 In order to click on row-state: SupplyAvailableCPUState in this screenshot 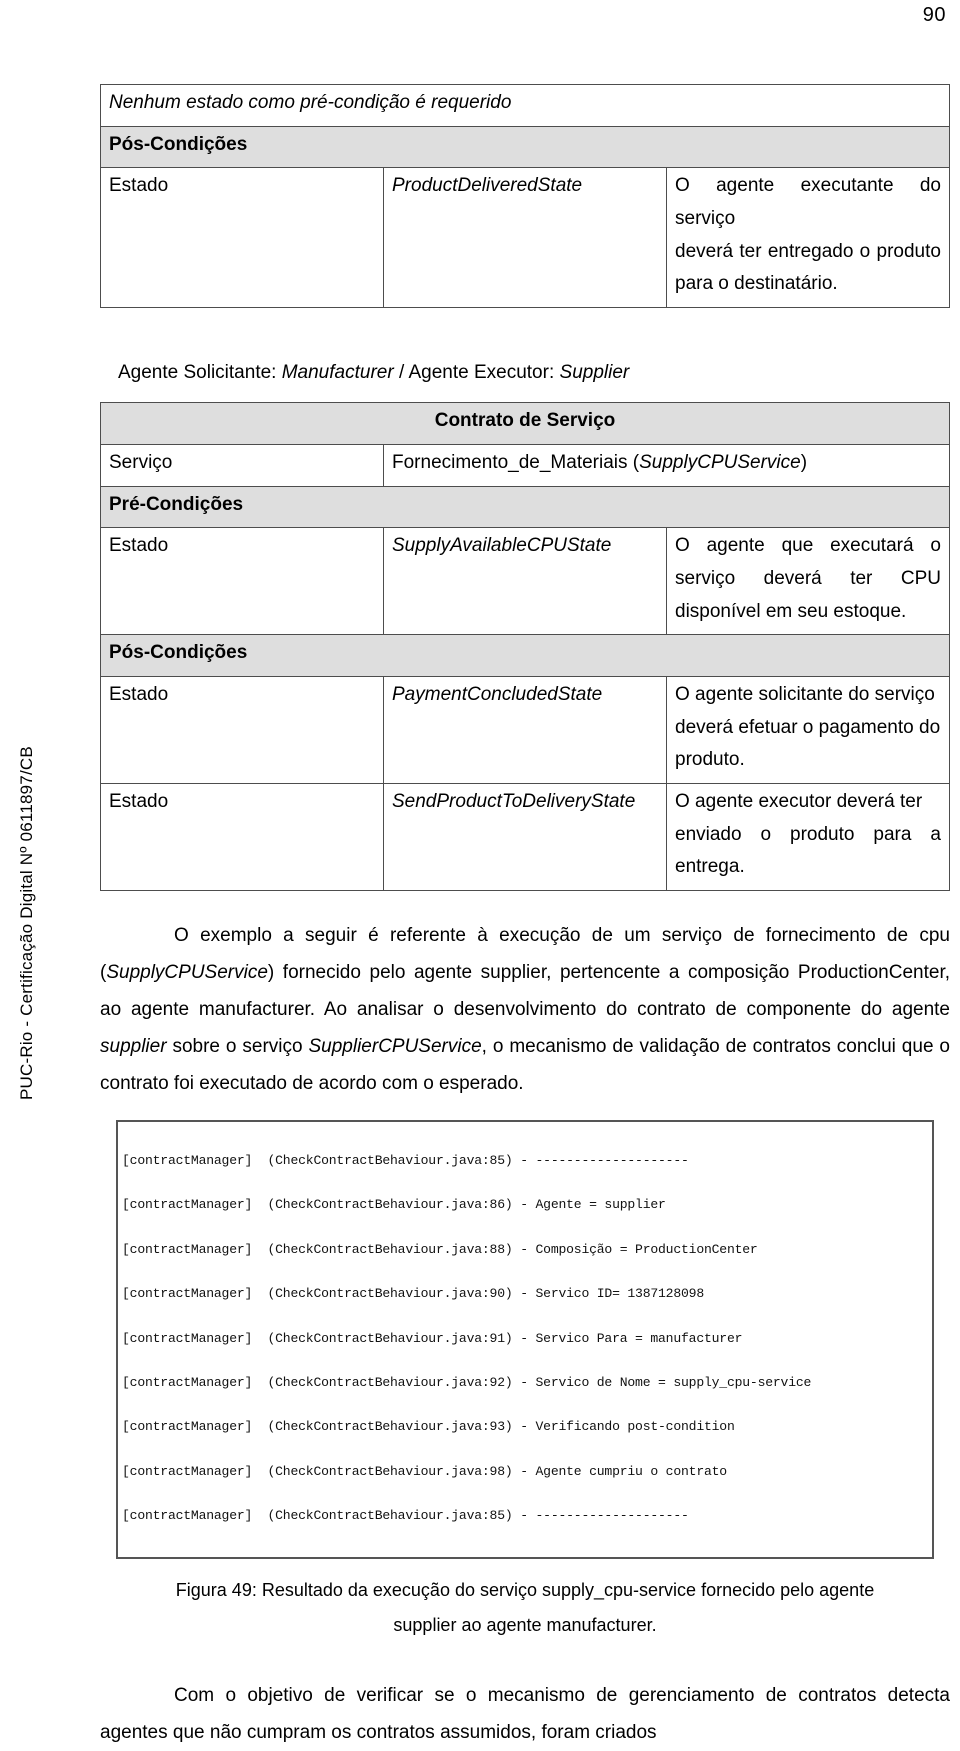, I will do `click(525, 581)`.